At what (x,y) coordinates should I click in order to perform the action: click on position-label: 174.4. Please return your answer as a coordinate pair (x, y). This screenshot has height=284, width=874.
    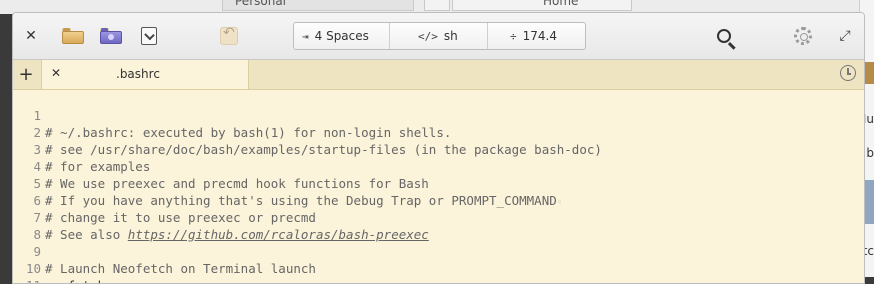
    Looking at the image, I should click on (539, 36).